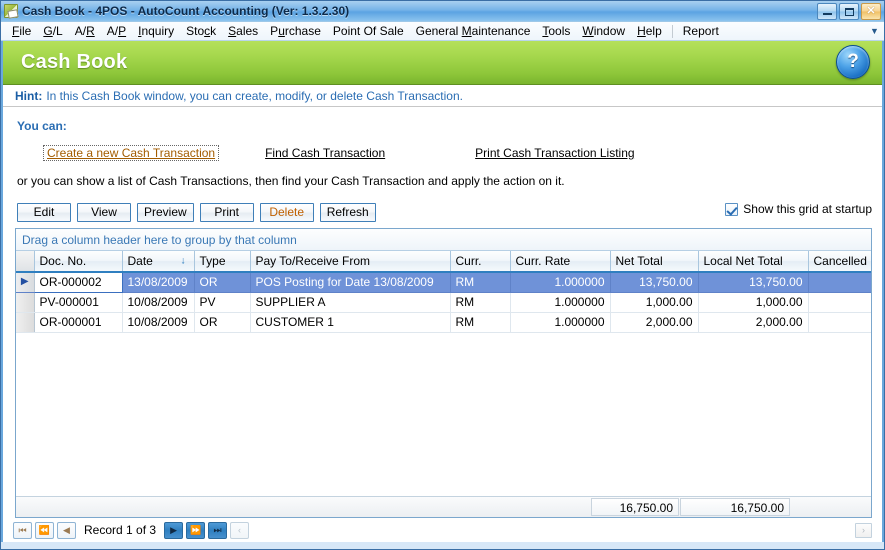  Describe the element at coordinates (104, 212) in the screenshot. I see `view-button: View` at that location.